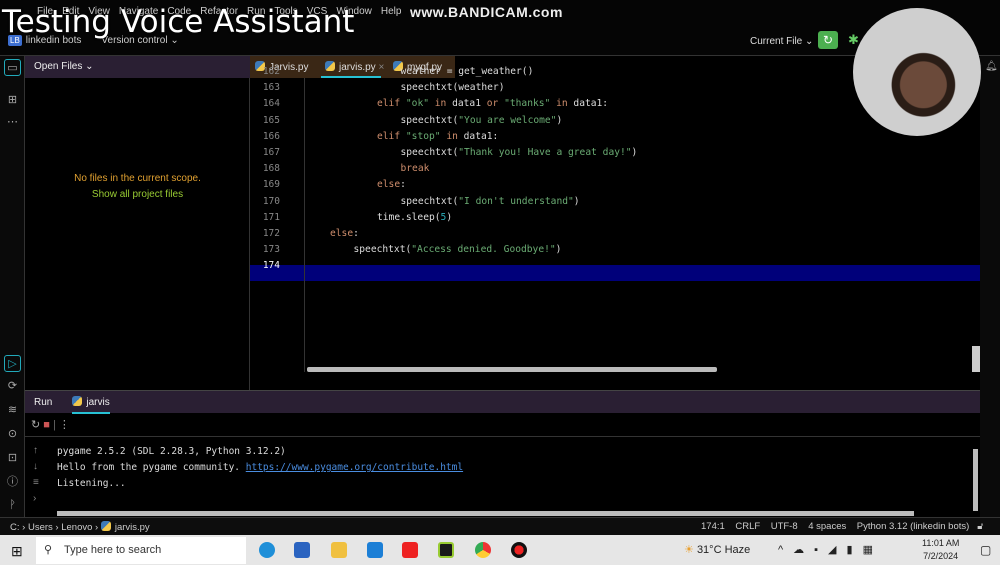 The height and width of the screenshot is (565, 1000). Describe the element at coordinates (516, 201) in the screenshot. I see `code-token: "I don't understand"` at that location.